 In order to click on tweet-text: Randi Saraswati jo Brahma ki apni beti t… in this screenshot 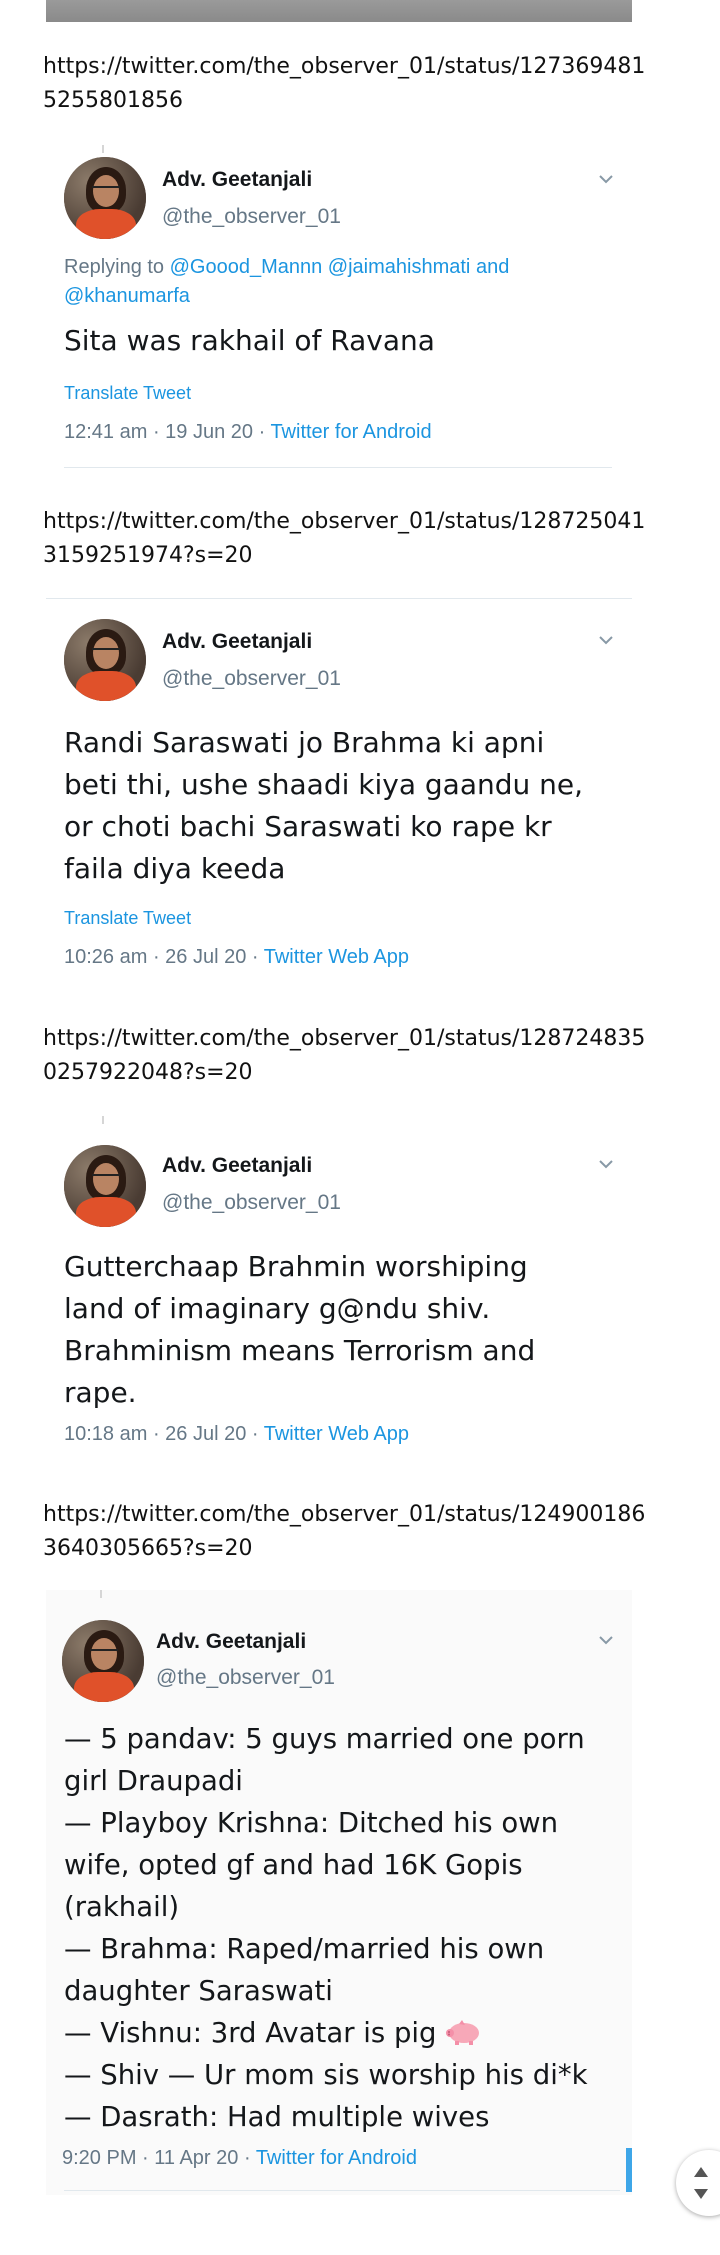, I will do `click(324, 805)`.